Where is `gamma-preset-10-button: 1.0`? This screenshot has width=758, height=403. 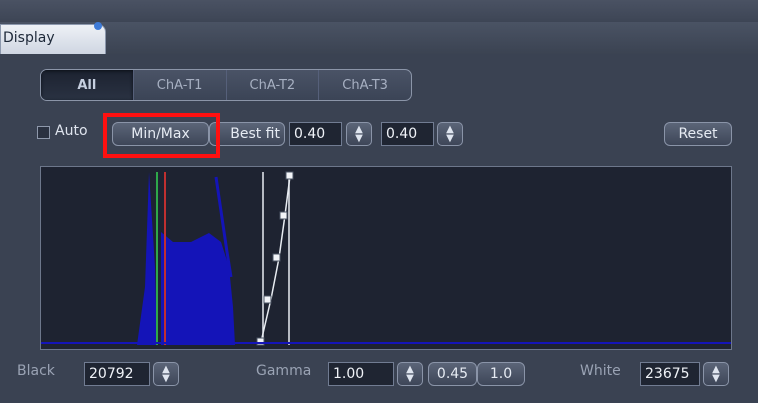
gamma-preset-10-button: 1.0 is located at coordinates (501, 374).